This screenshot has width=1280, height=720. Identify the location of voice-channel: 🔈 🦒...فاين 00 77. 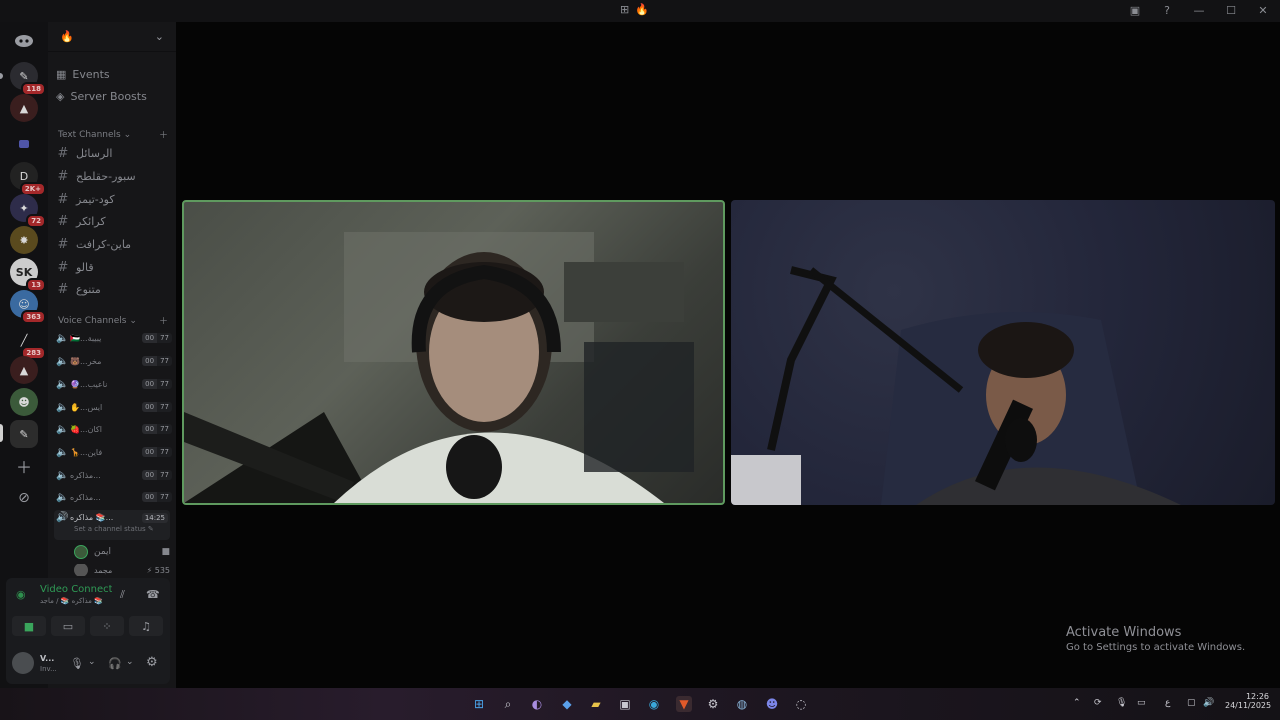
(114, 452).